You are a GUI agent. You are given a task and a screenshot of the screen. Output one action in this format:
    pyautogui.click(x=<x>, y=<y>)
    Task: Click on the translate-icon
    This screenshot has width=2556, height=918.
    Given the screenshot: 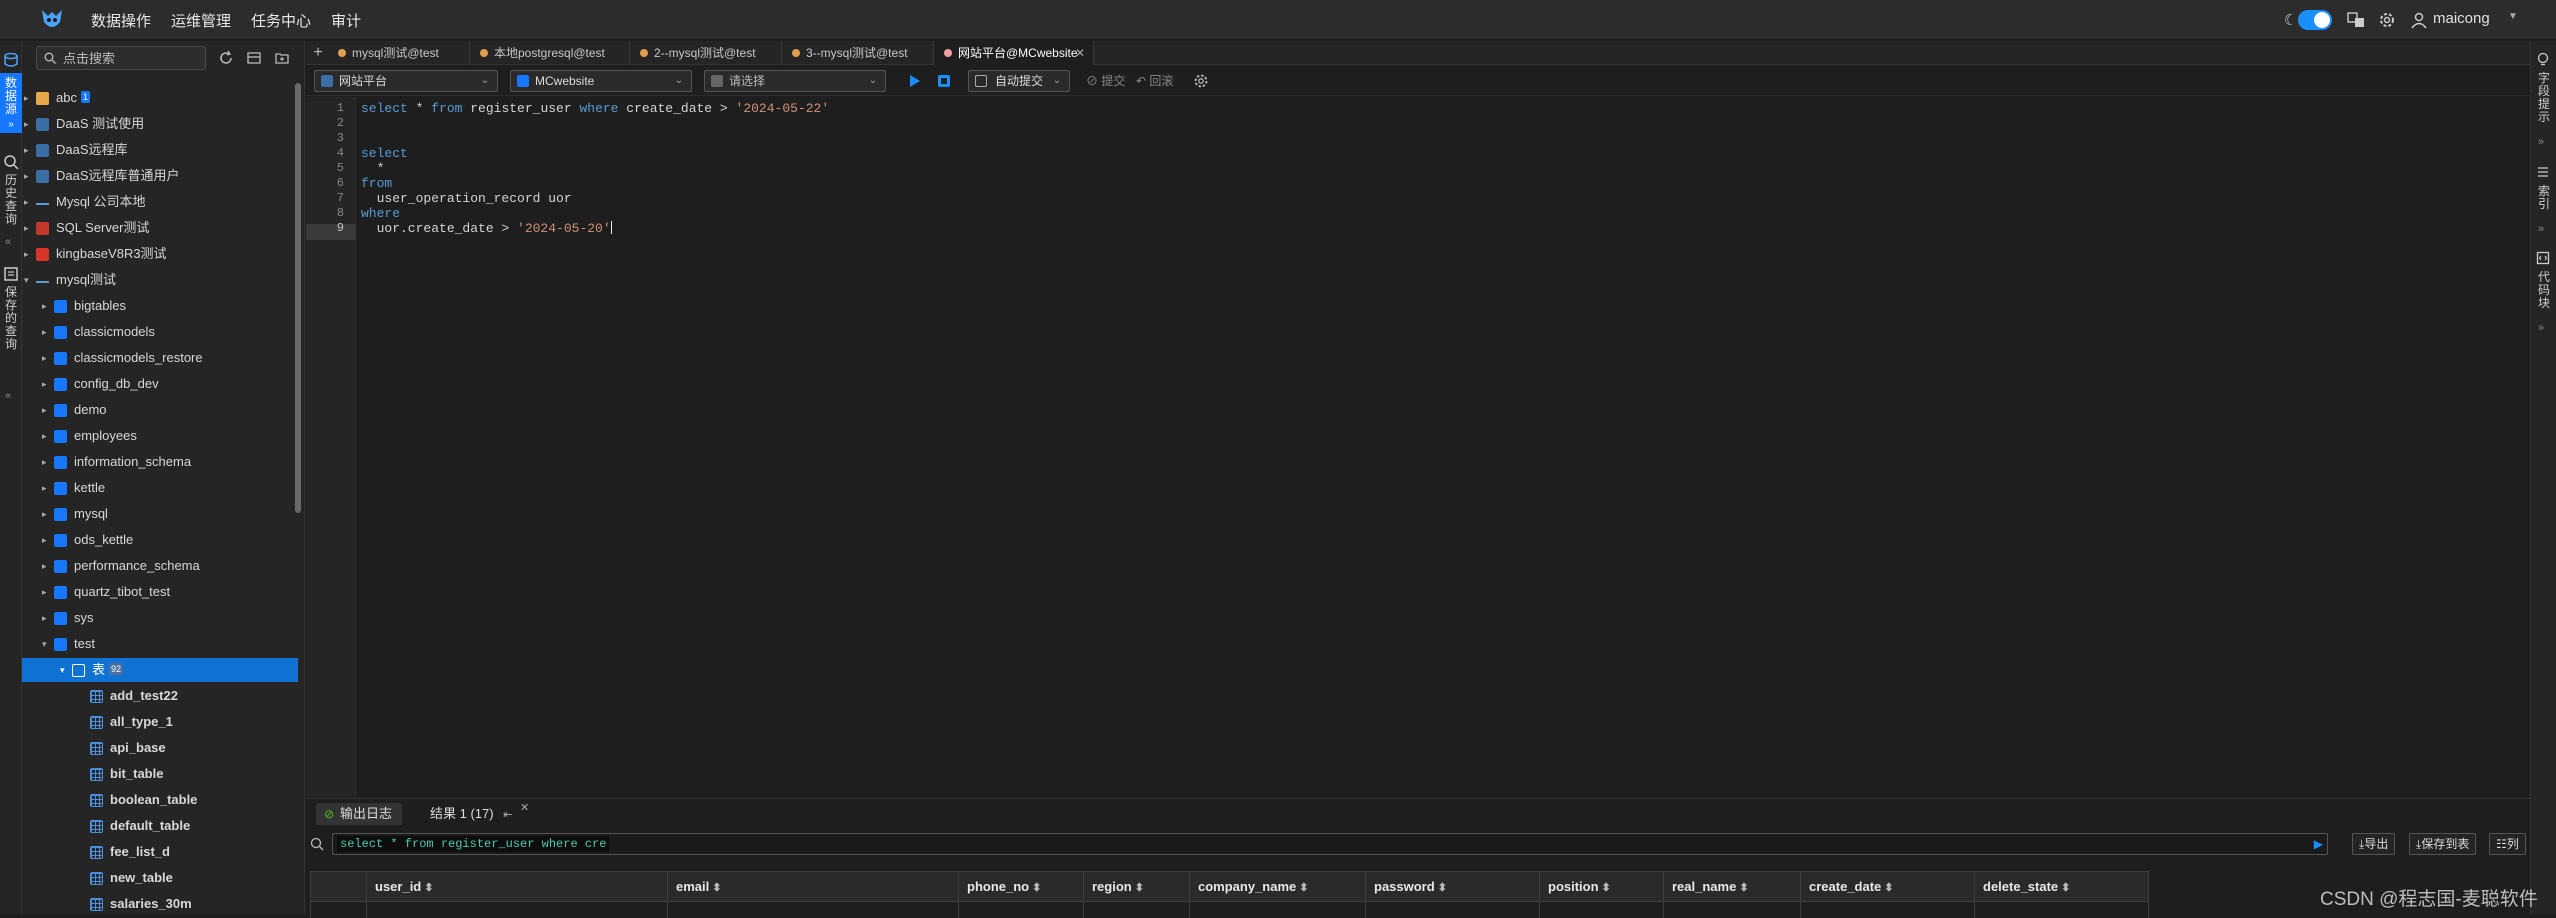 What is the action you would take?
    pyautogui.click(x=2356, y=20)
    